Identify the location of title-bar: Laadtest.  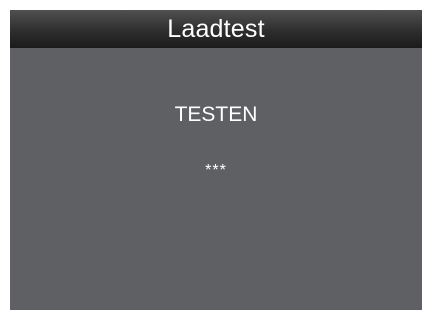
(216, 29).